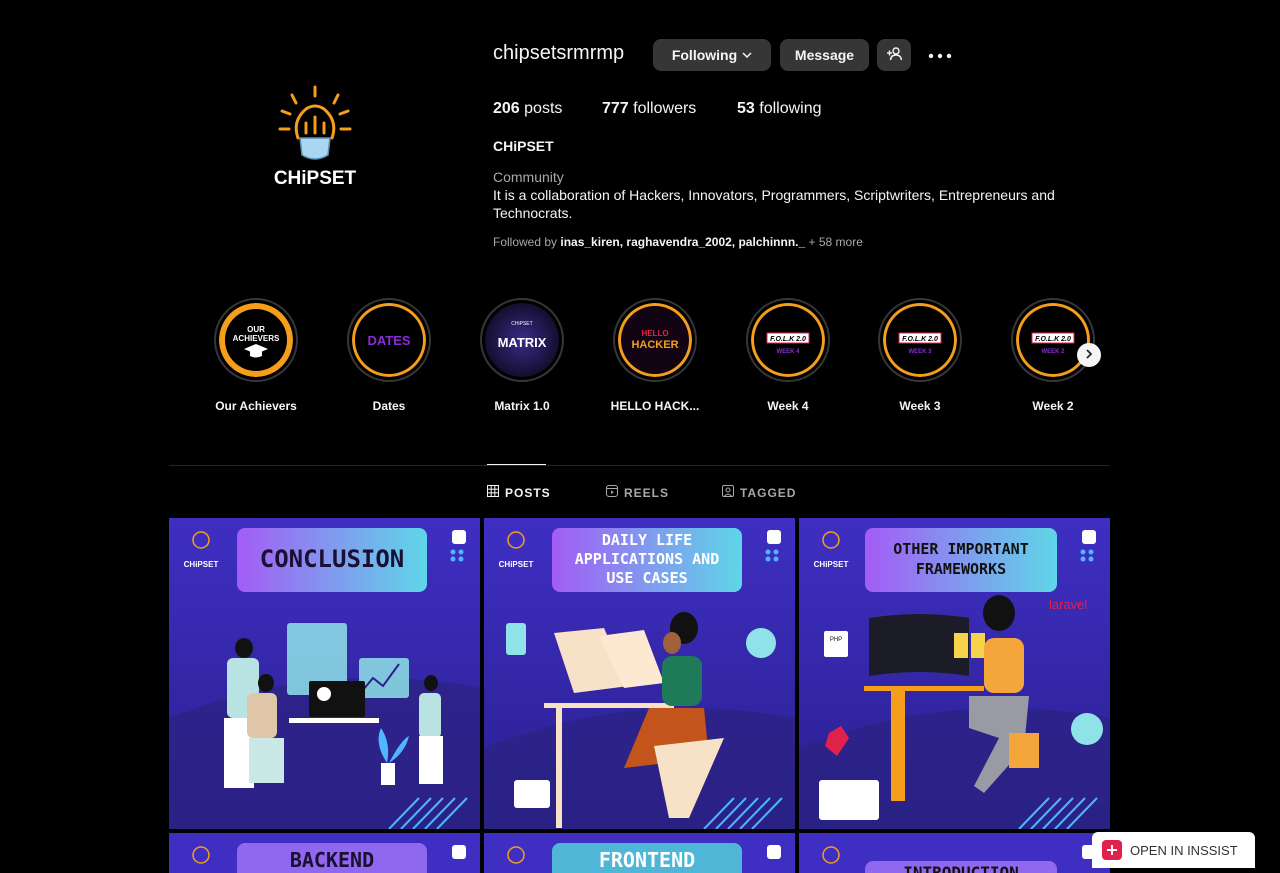  I want to click on tab-label: TAGGED, so click(768, 492).